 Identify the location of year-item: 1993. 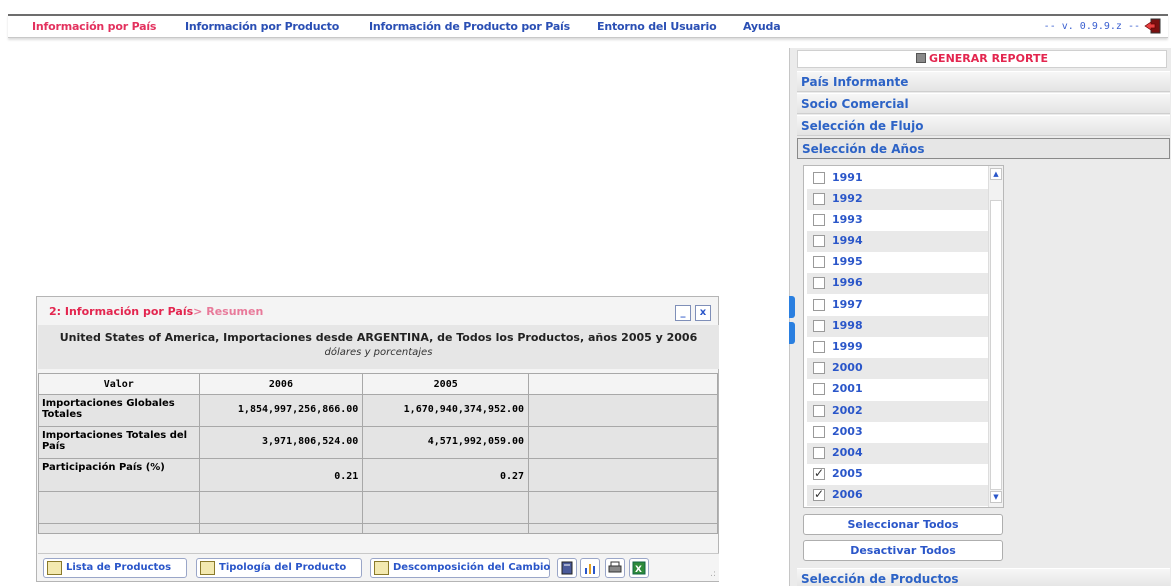
(898, 220).